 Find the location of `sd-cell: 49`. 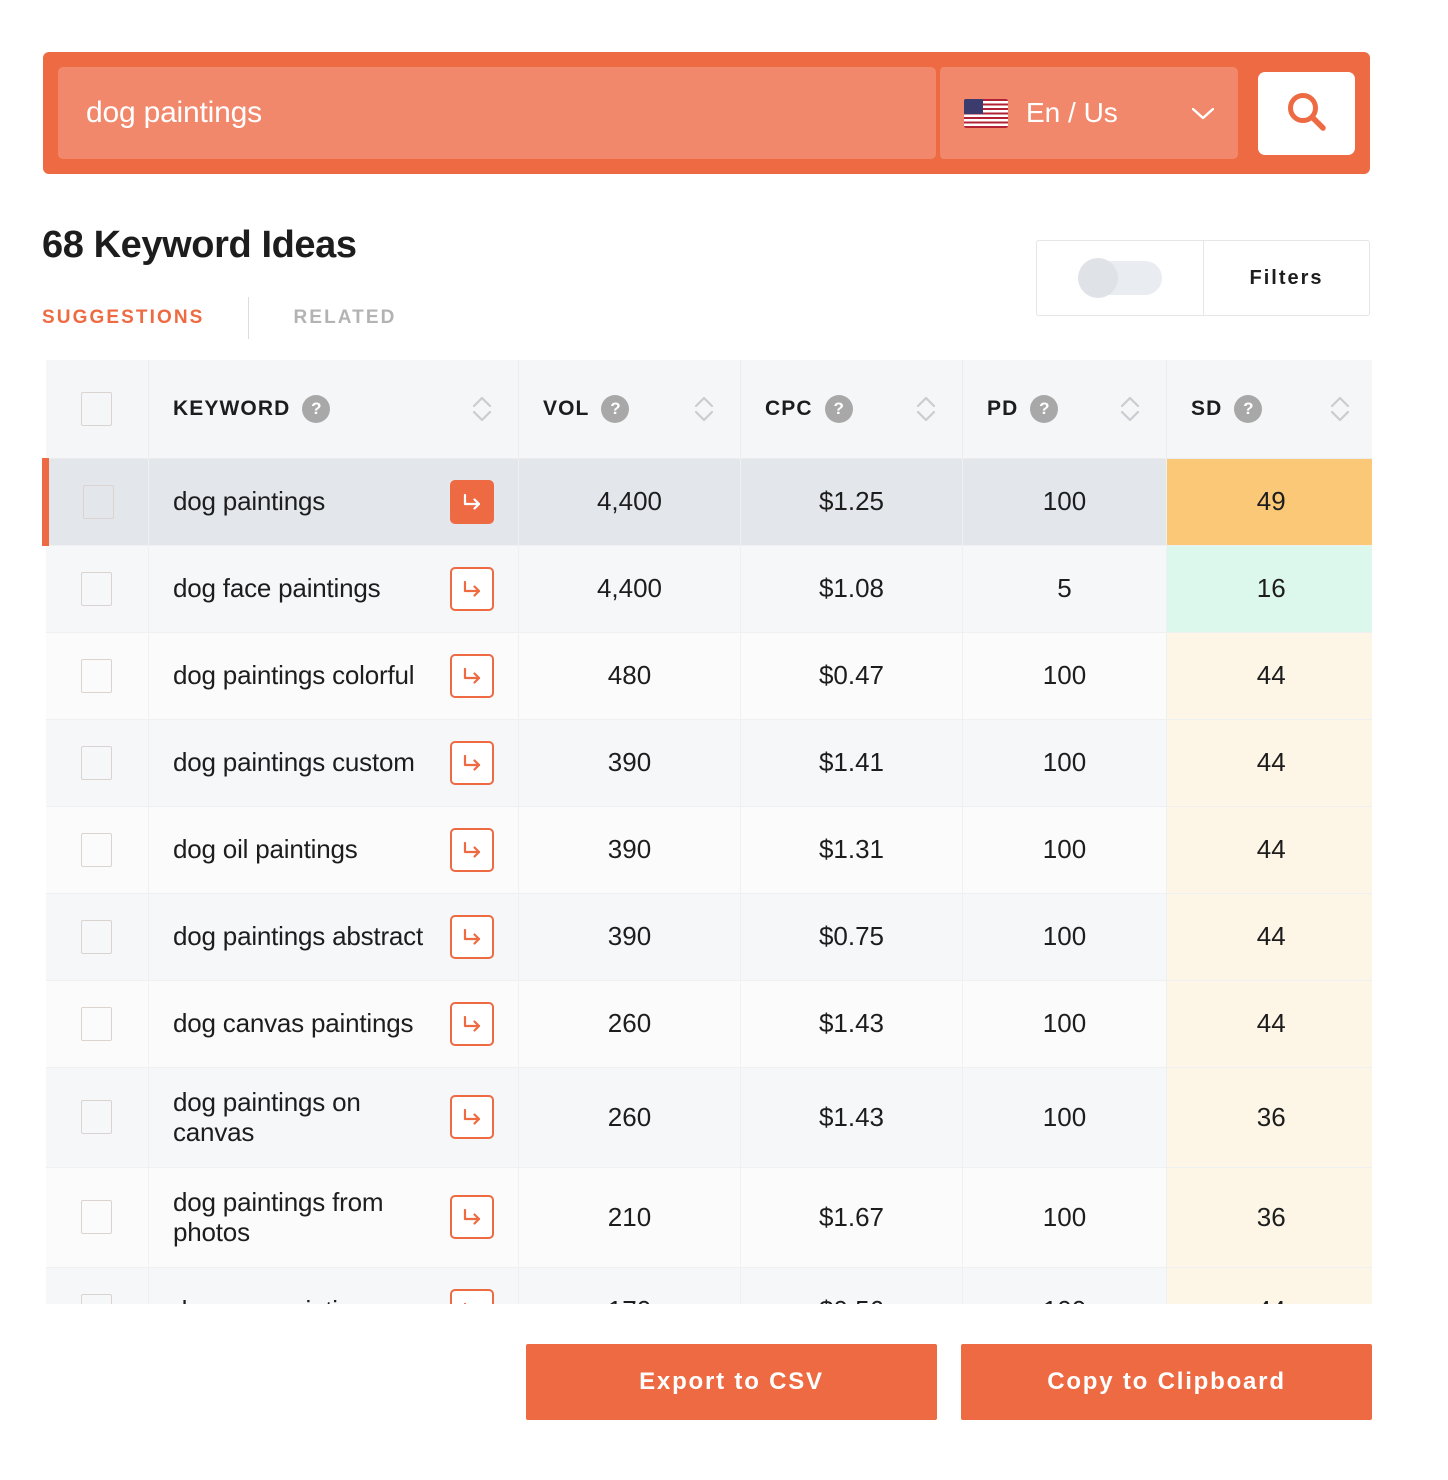

sd-cell: 49 is located at coordinates (1269, 502).